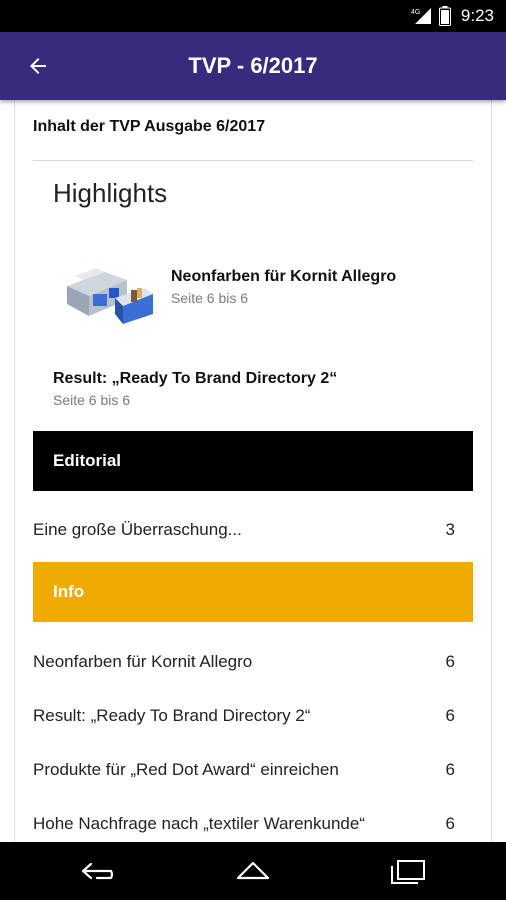 This screenshot has width=506, height=900. Describe the element at coordinates (195, 378) in the screenshot. I see `highlight-title: Result: „Ready To Brand Directory 2“` at that location.